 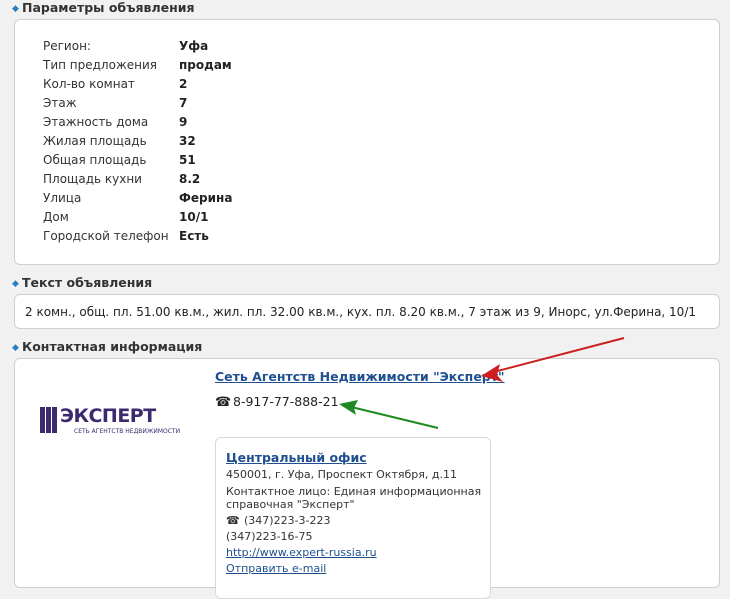 I want to click on contact-title-text: Контактная информация, so click(x=112, y=346).